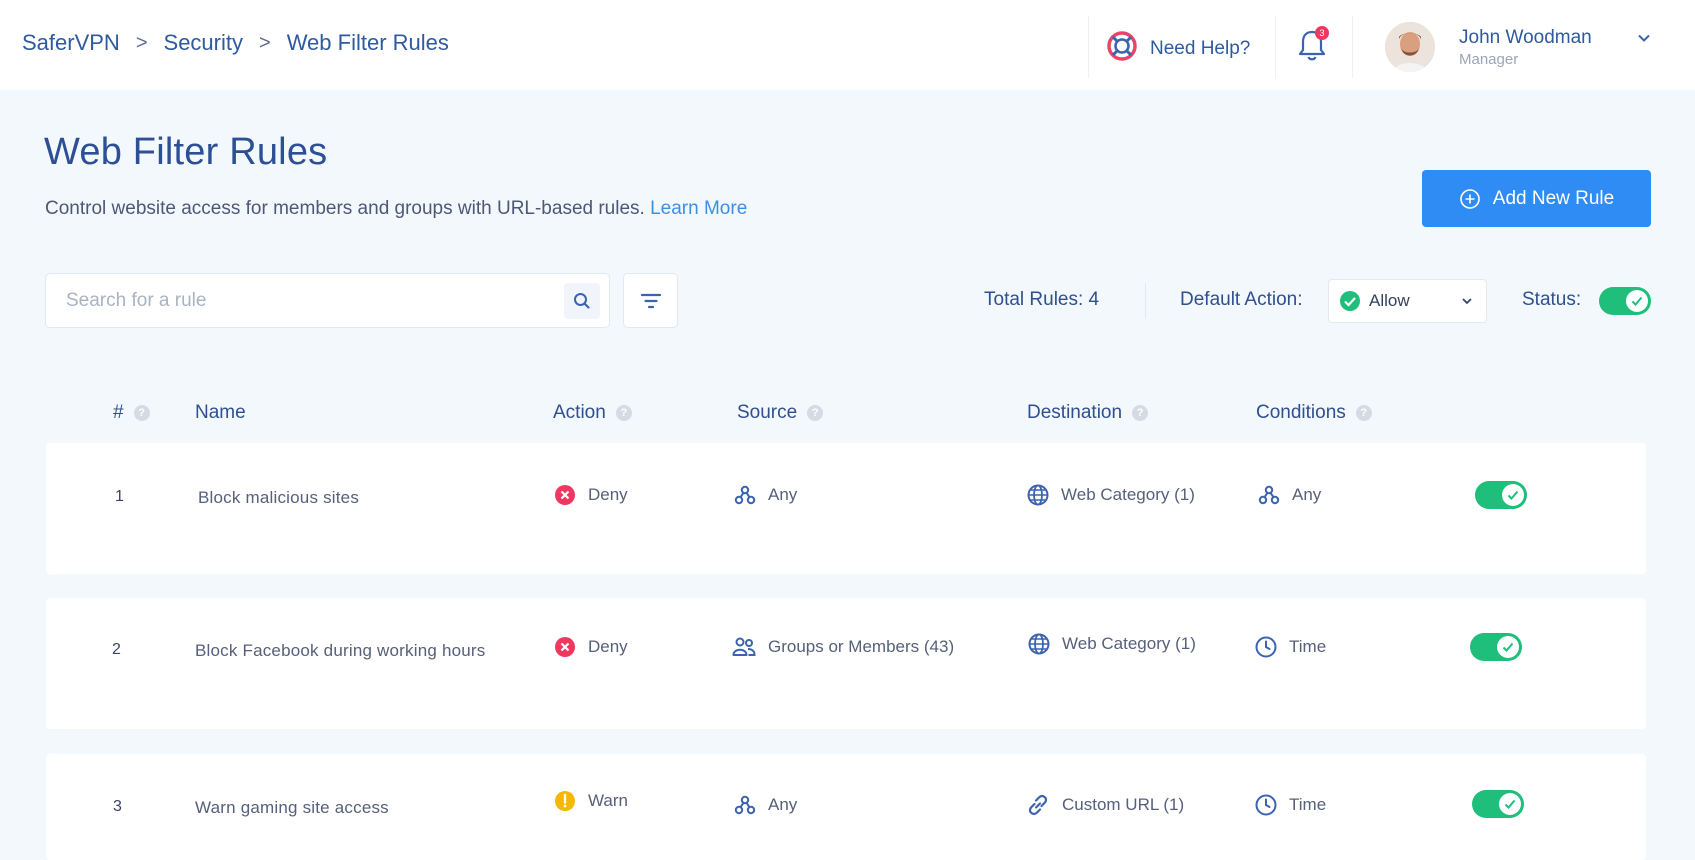  Describe the element at coordinates (780, 413) in the screenshot. I see `column-header-source: Source?` at that location.